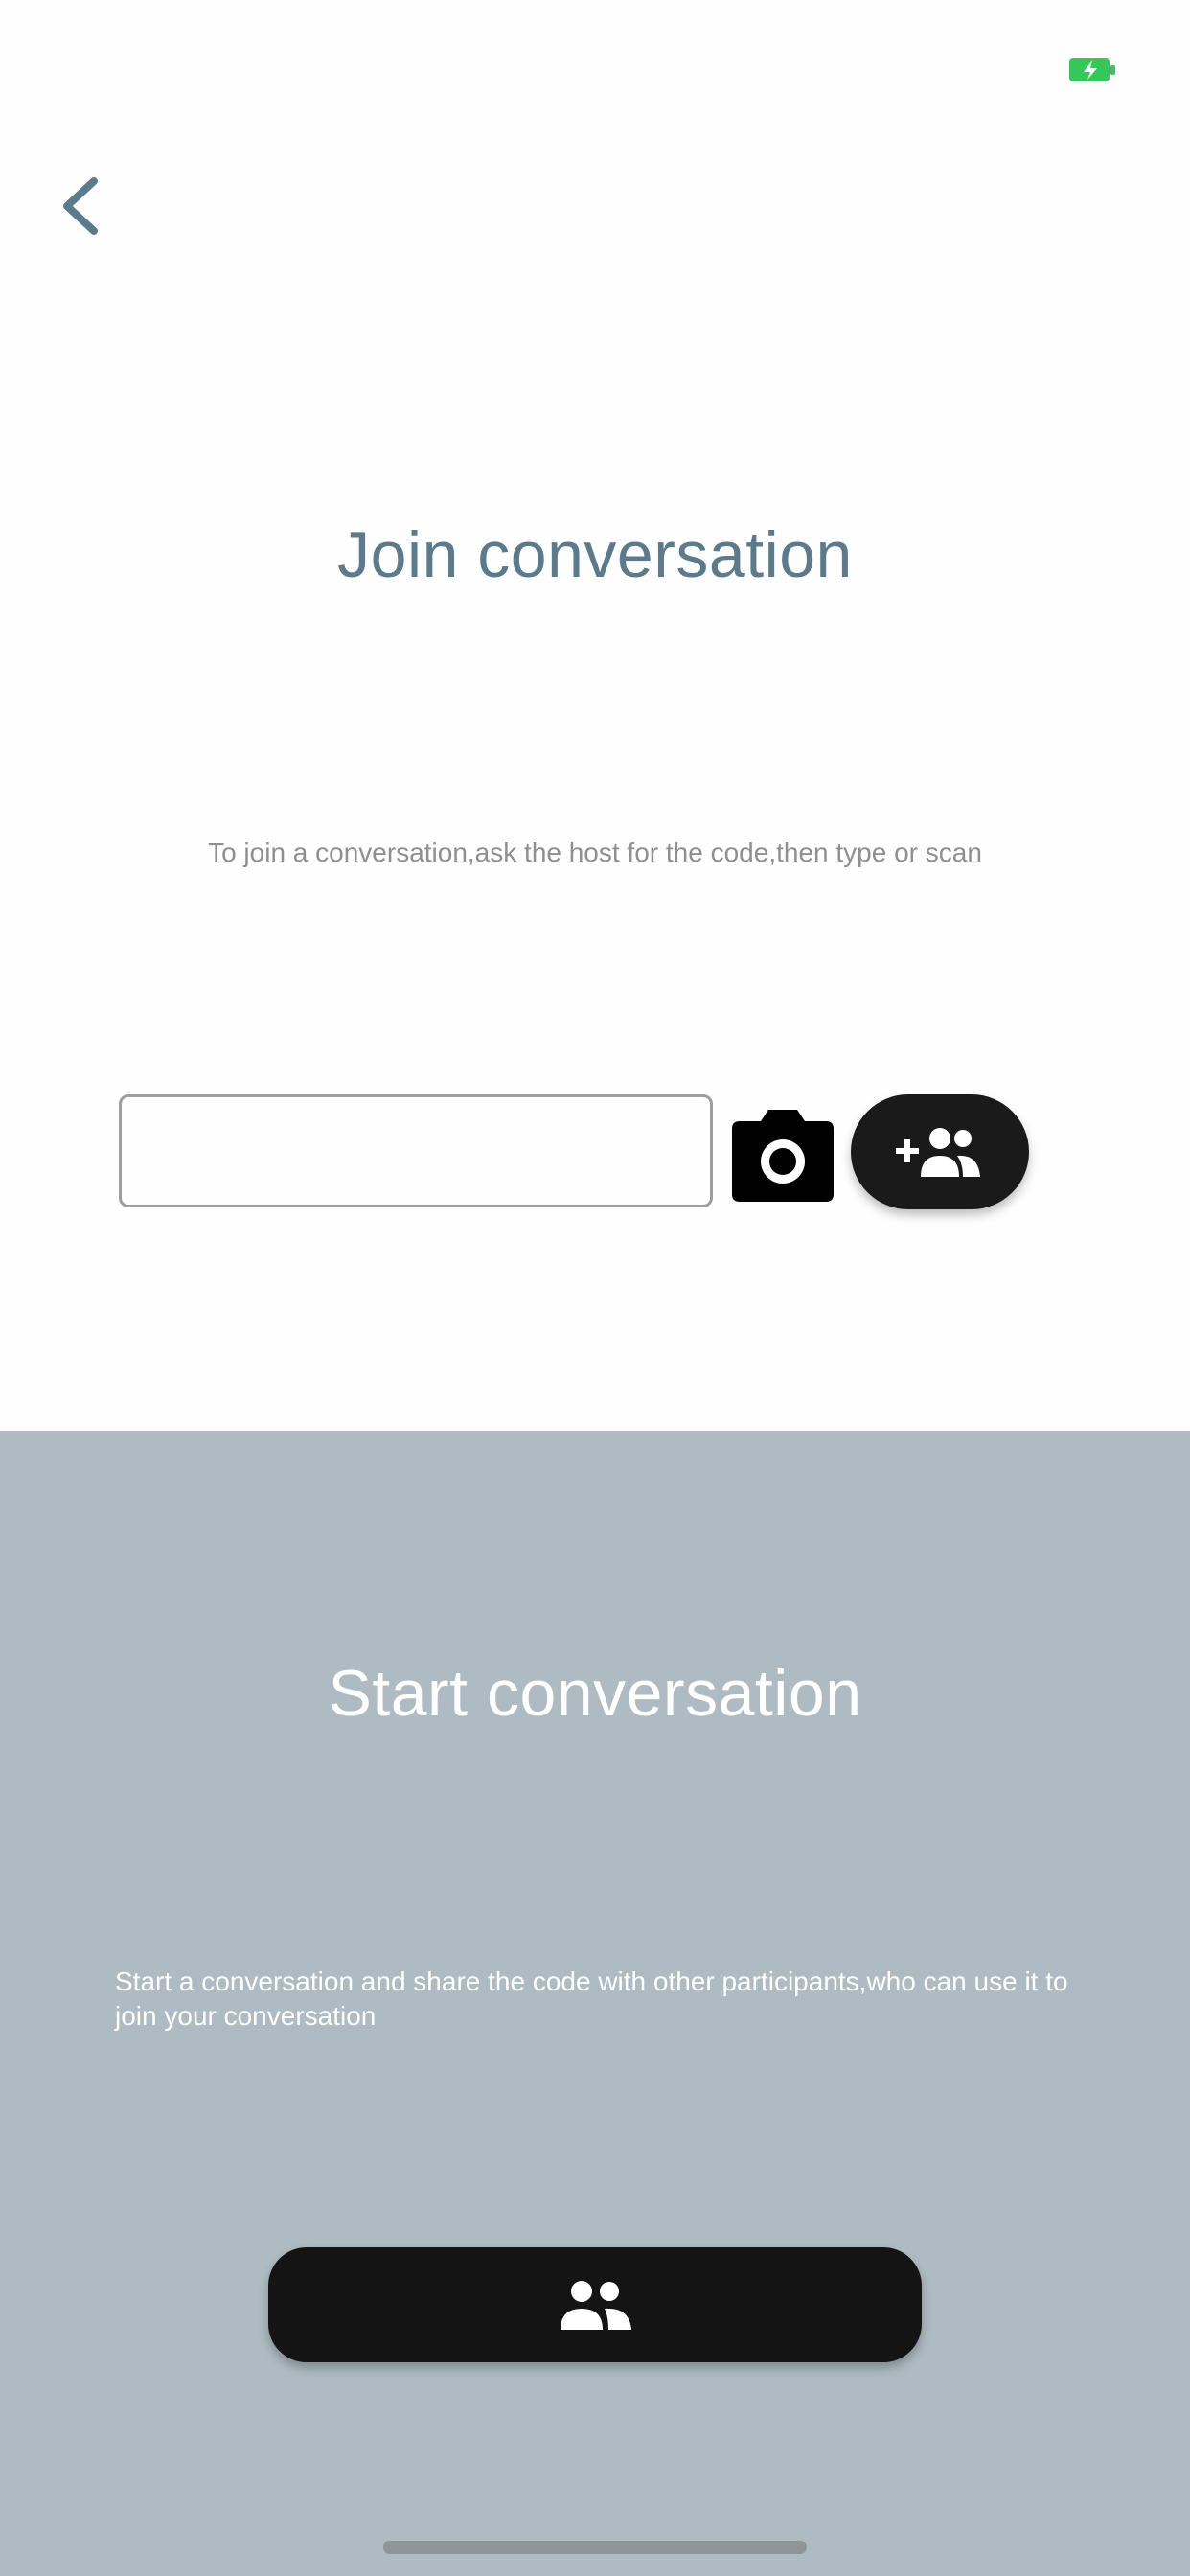  What do you see at coordinates (595, 1693) in the screenshot?
I see `start-title: Start conversation` at bounding box center [595, 1693].